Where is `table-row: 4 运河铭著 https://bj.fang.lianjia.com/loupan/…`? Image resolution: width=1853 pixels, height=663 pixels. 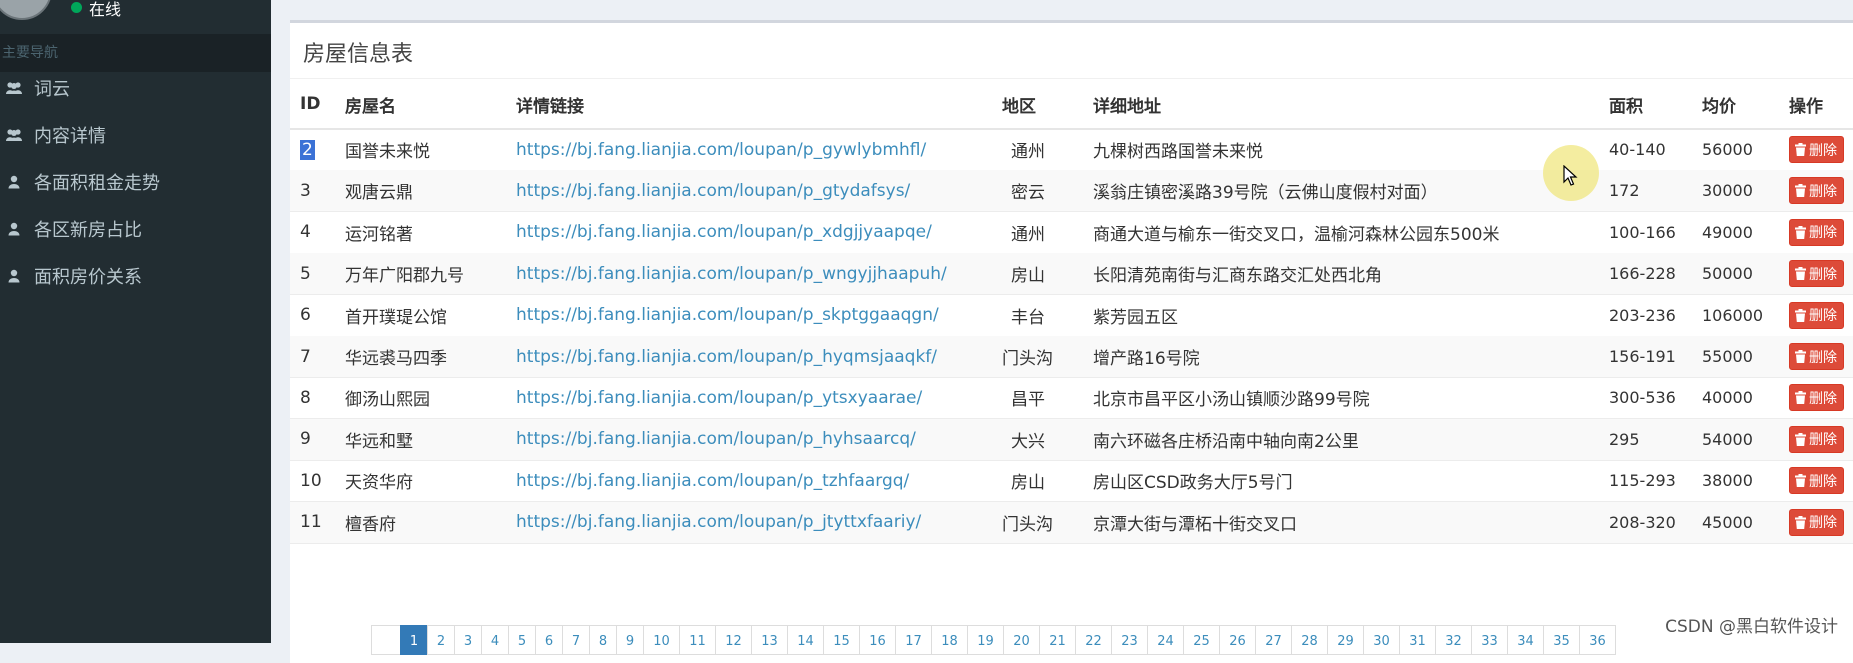 table-row: 4 运河铭著 https://bj.fang.lianjia.com/loupan/… is located at coordinates (1071, 233).